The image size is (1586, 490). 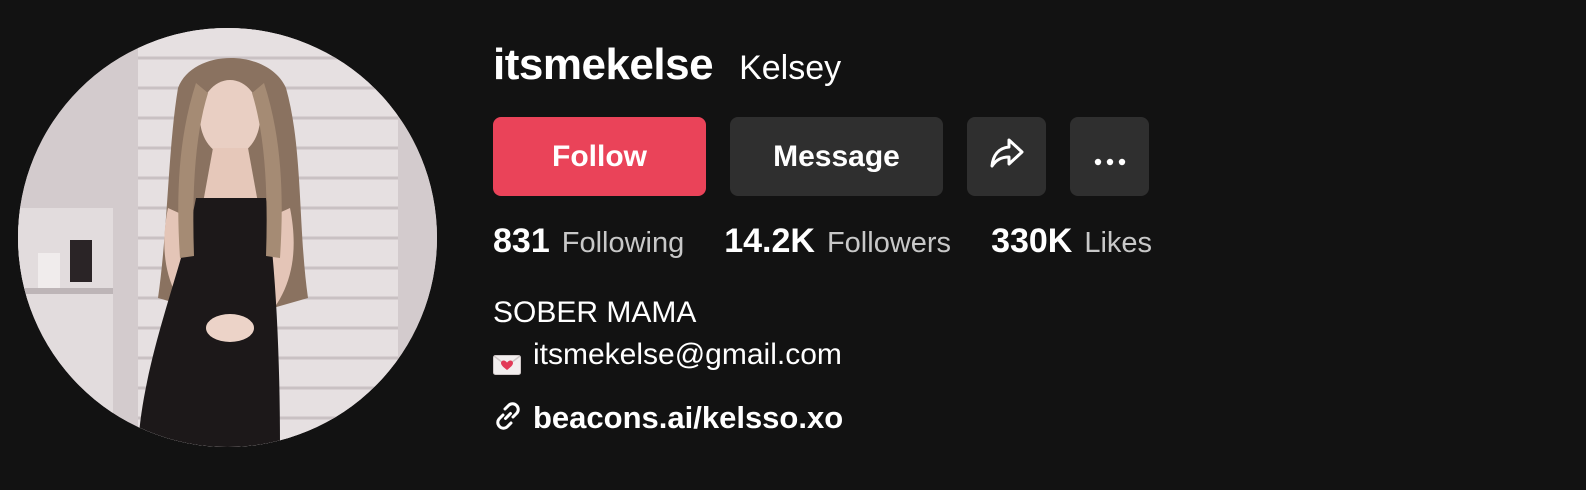 I want to click on bio-link: beacons.ai/kelsso.xo, so click(x=668, y=418).